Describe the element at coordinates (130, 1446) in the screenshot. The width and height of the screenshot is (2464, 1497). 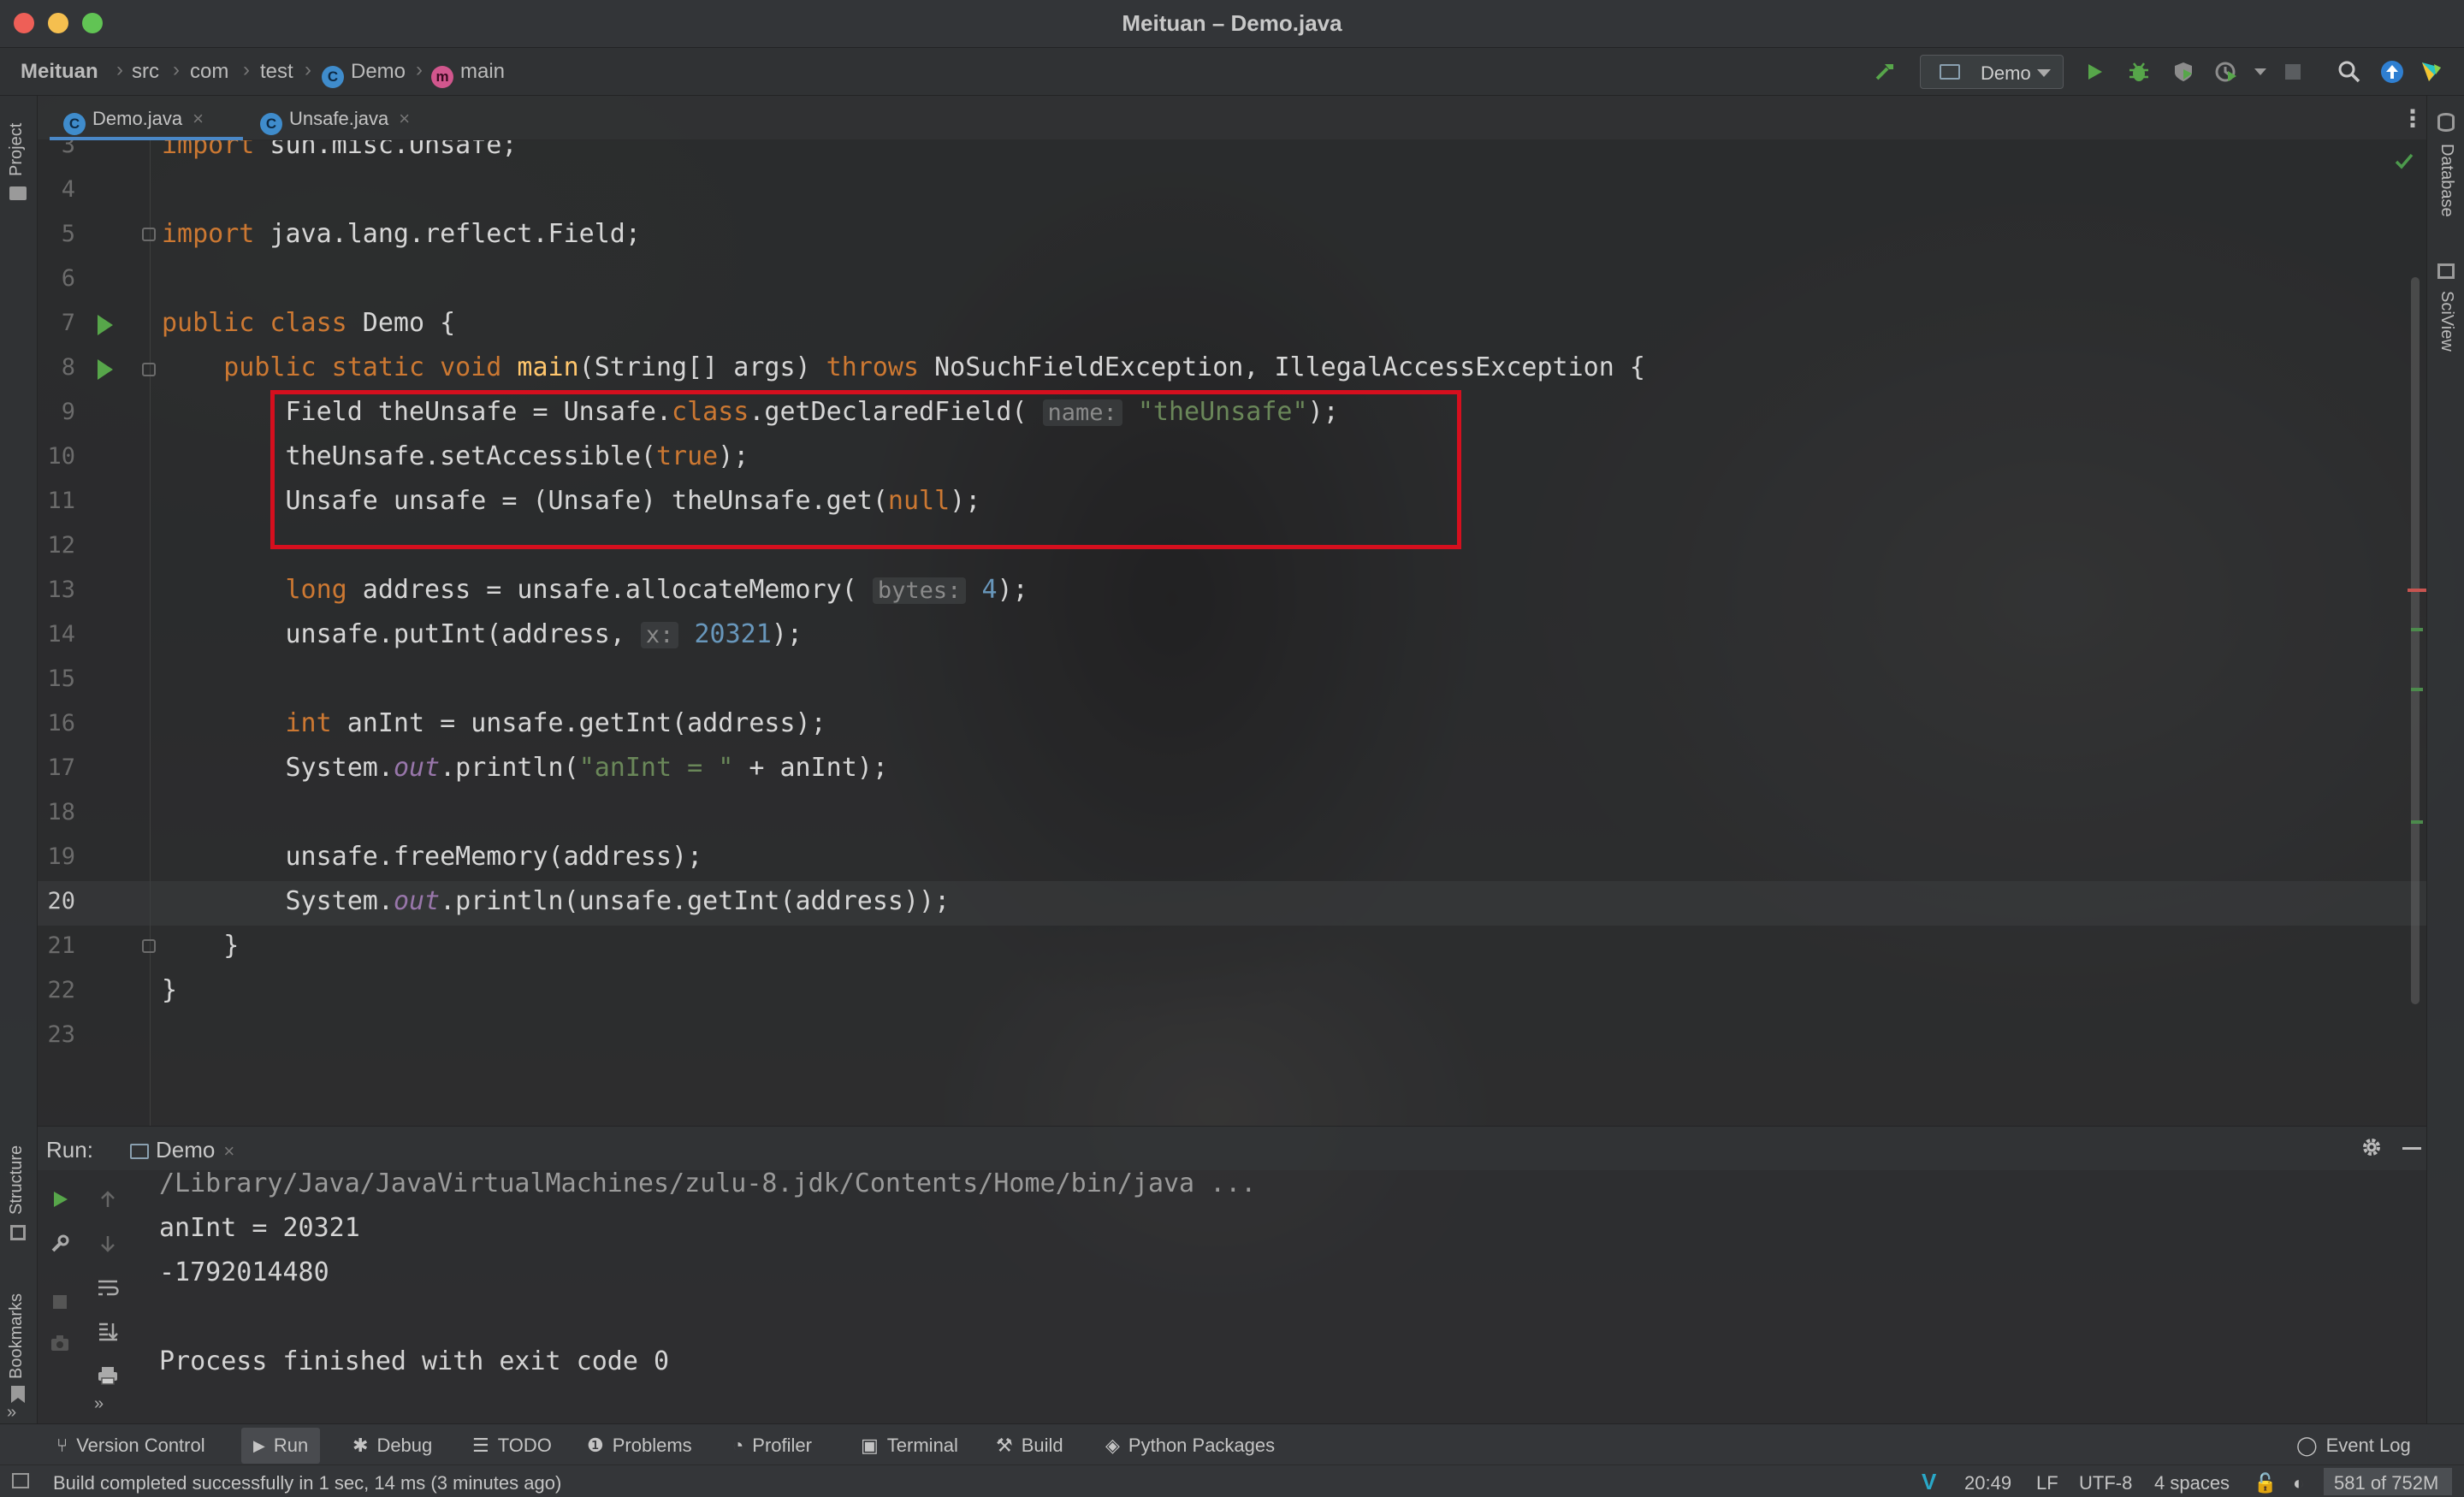
I see `tool-window-version-control: ⑂ Version Control` at that location.